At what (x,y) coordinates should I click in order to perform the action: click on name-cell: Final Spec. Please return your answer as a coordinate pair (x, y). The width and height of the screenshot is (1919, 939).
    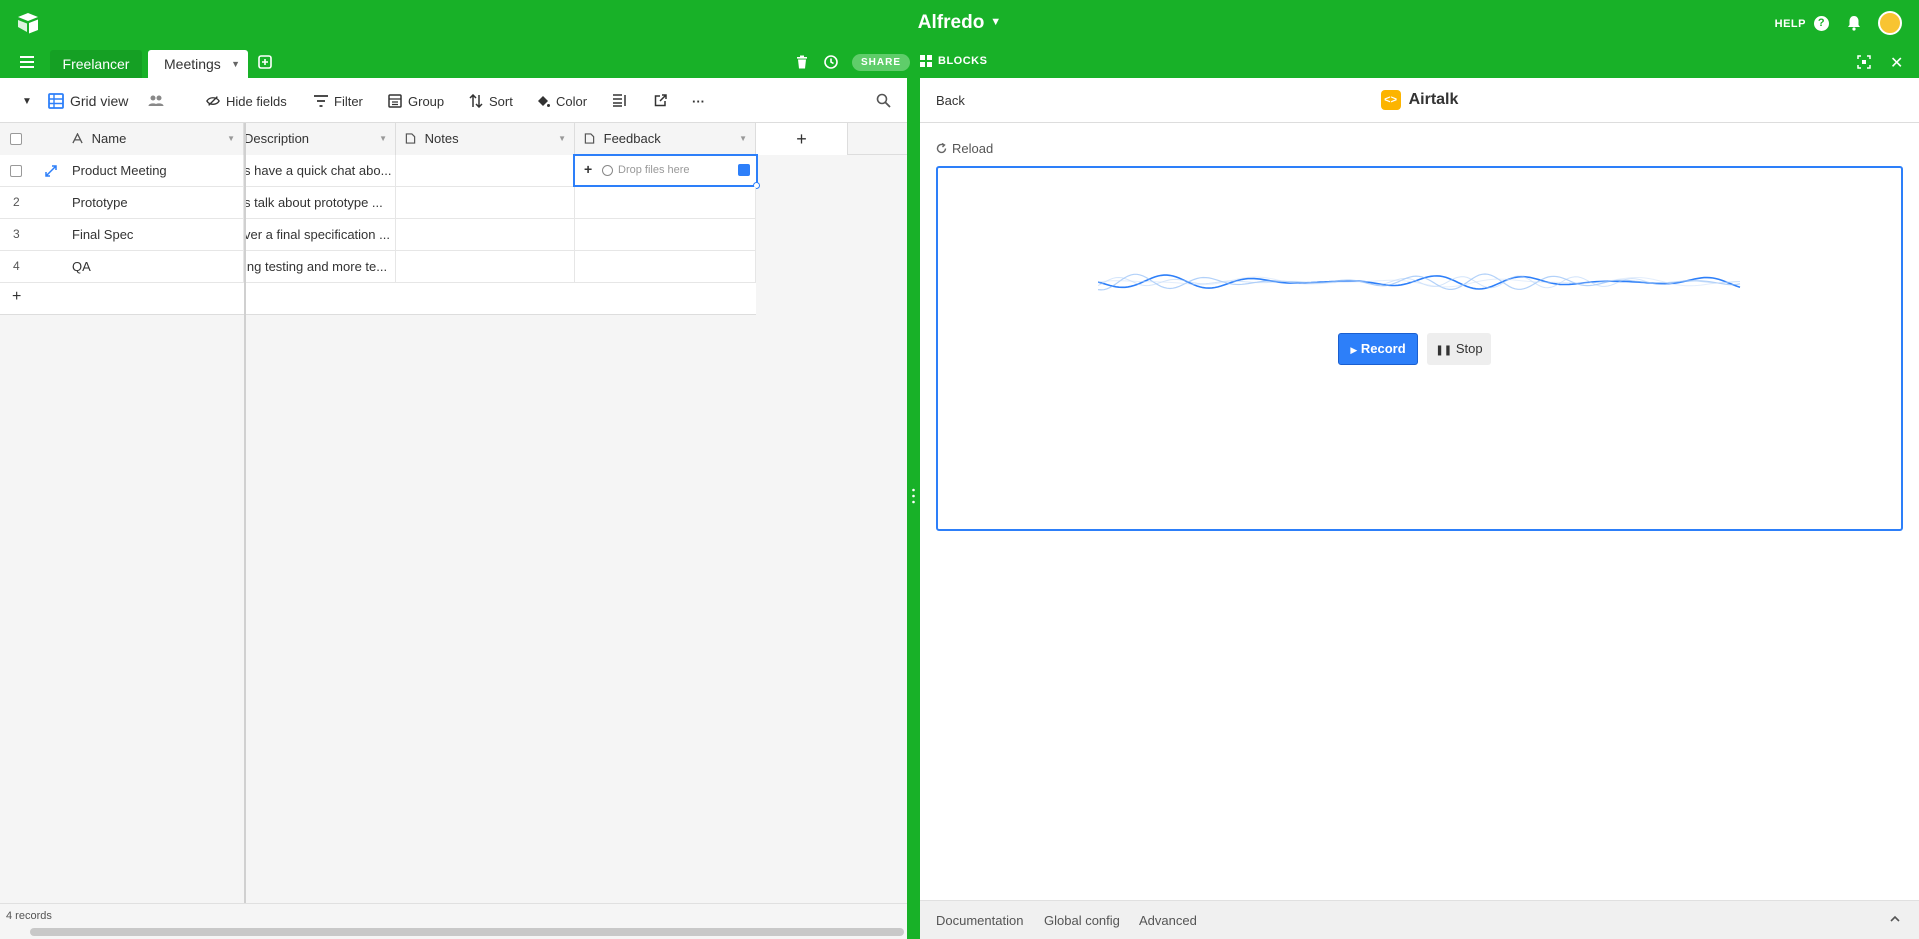
    Looking at the image, I should click on (142, 235).